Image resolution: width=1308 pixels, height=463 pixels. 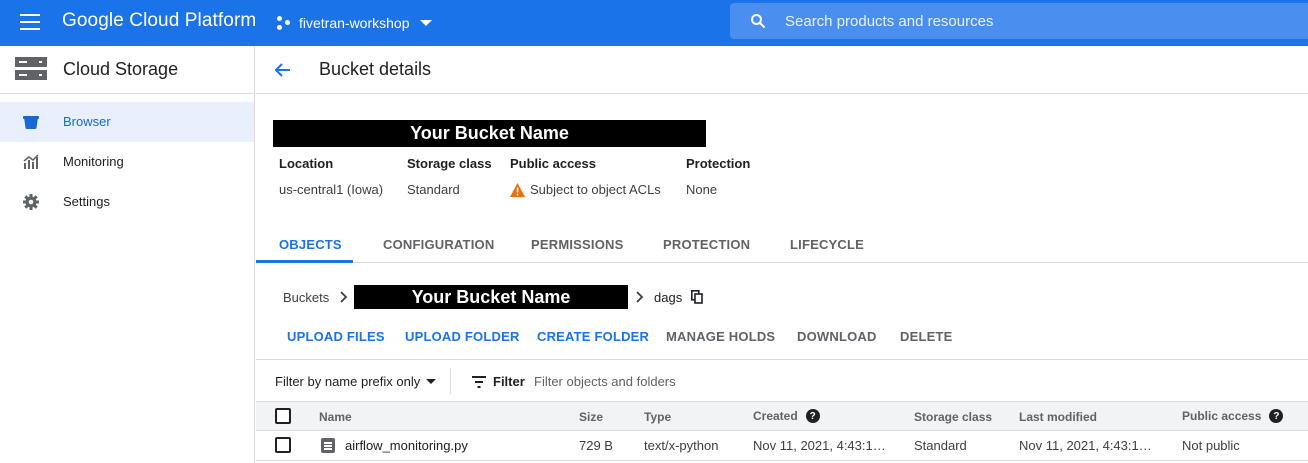 I want to click on property-label: Public access, so click(x=553, y=163).